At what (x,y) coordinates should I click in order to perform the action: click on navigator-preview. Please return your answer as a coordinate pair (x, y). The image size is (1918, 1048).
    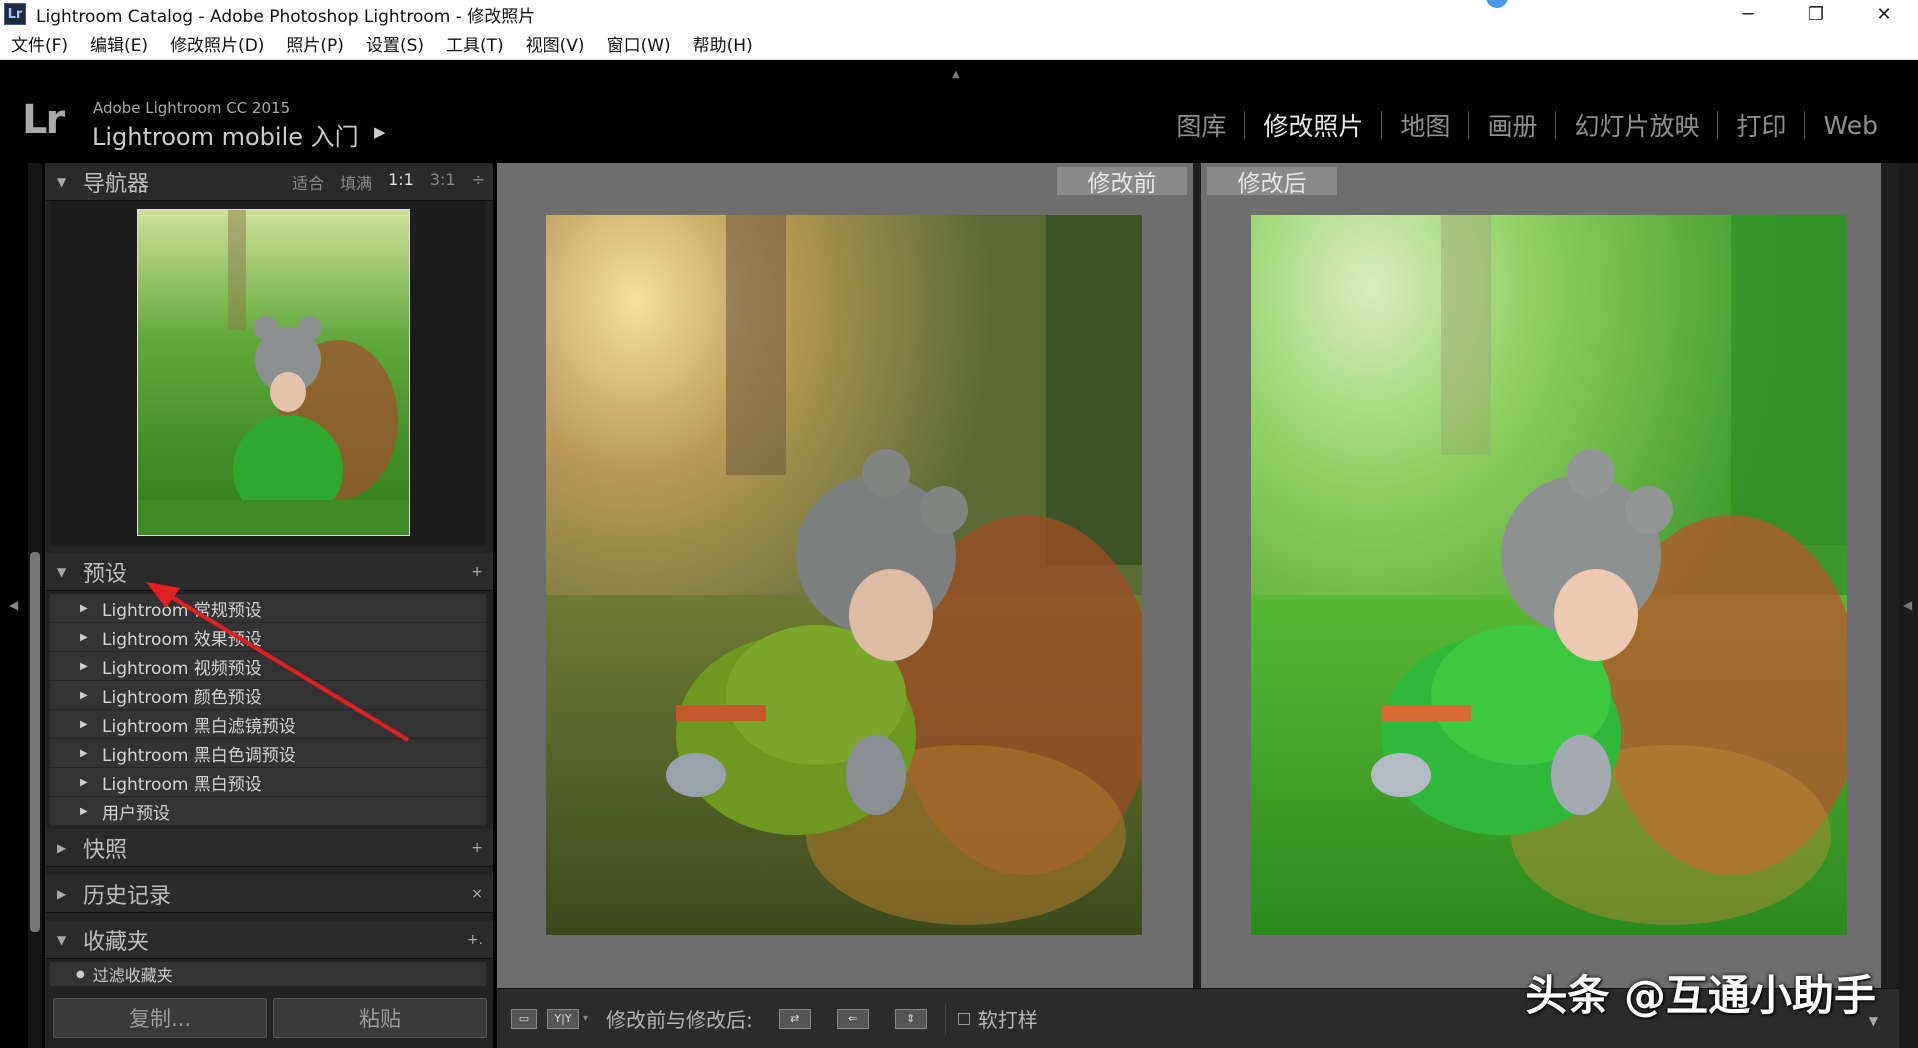
    Looking at the image, I should click on (268, 373).